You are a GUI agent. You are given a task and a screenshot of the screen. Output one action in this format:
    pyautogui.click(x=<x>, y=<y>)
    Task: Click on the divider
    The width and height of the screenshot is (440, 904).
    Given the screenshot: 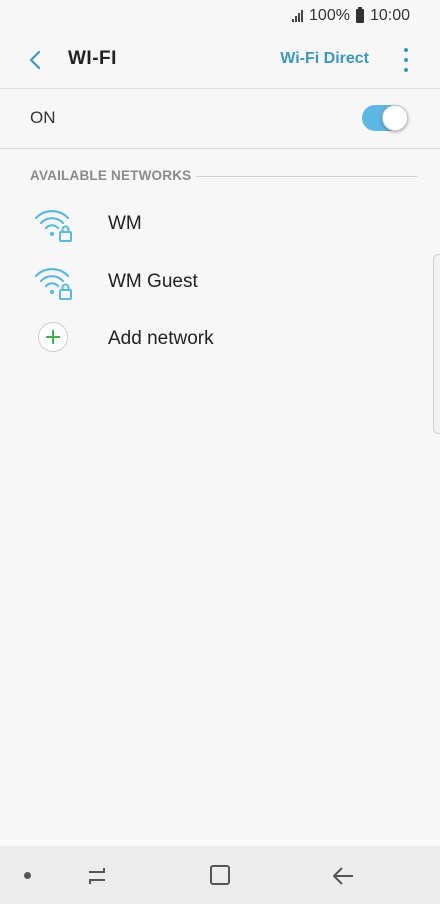 What is the action you would take?
    pyautogui.click(x=220, y=148)
    